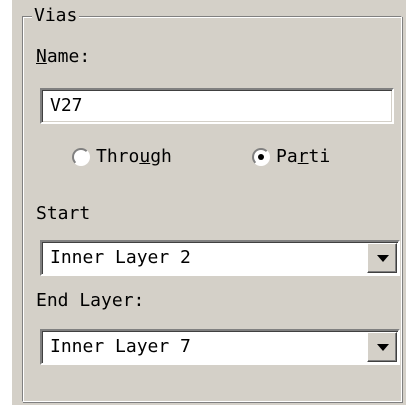  Describe the element at coordinates (63, 213) in the screenshot. I see `start-label: Start` at that location.